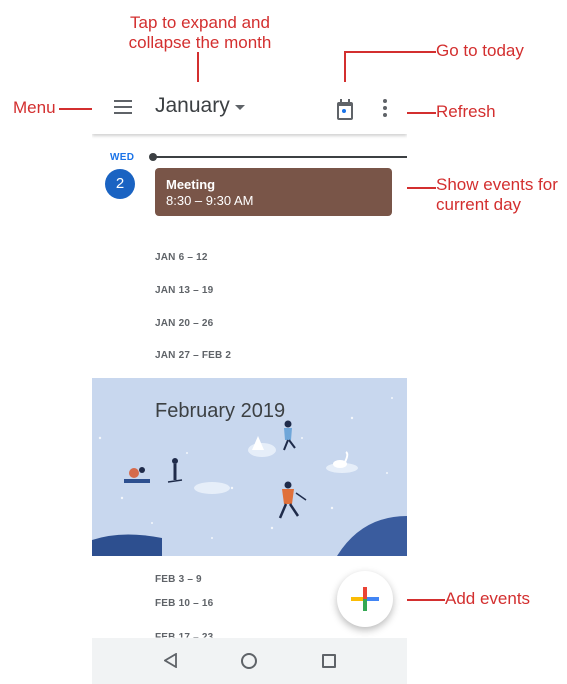  Describe the element at coordinates (273, 192) in the screenshot. I see `event-card-meeting: Meeting 8:30 – 9:30 AM` at that location.